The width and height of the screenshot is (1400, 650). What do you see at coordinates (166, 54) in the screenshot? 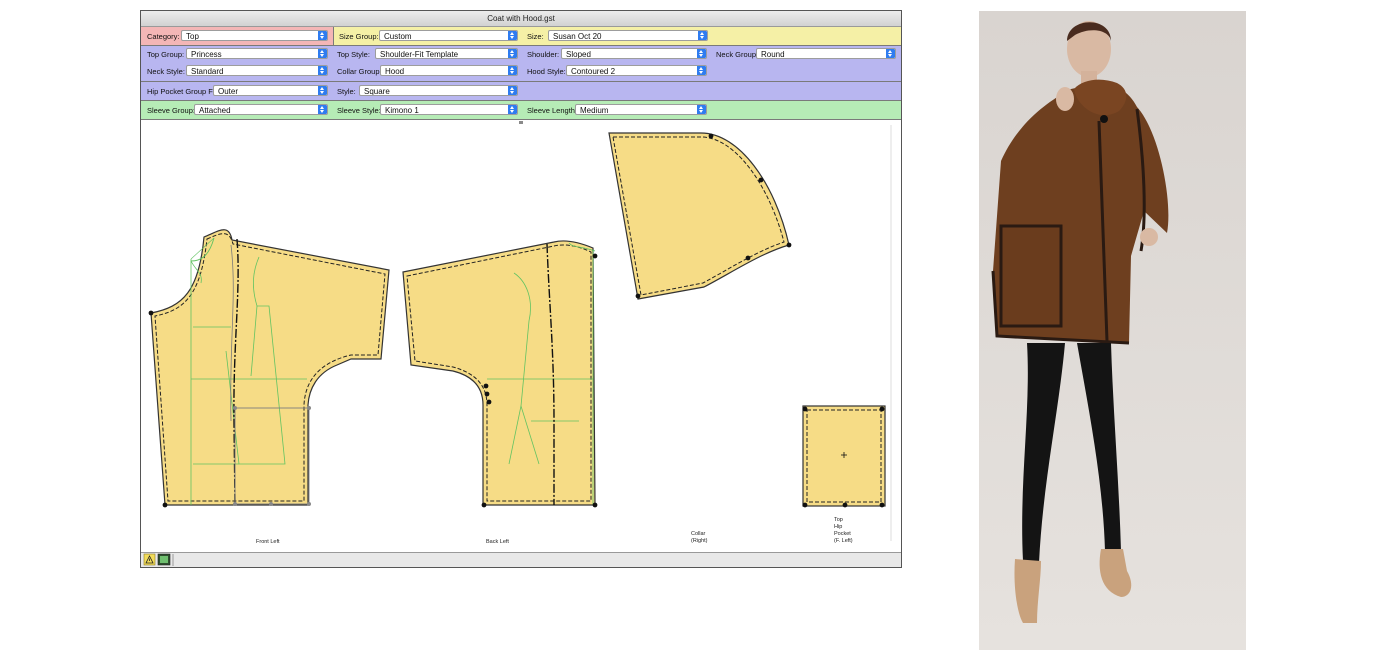
I see `top-group-label: Top Group:` at bounding box center [166, 54].